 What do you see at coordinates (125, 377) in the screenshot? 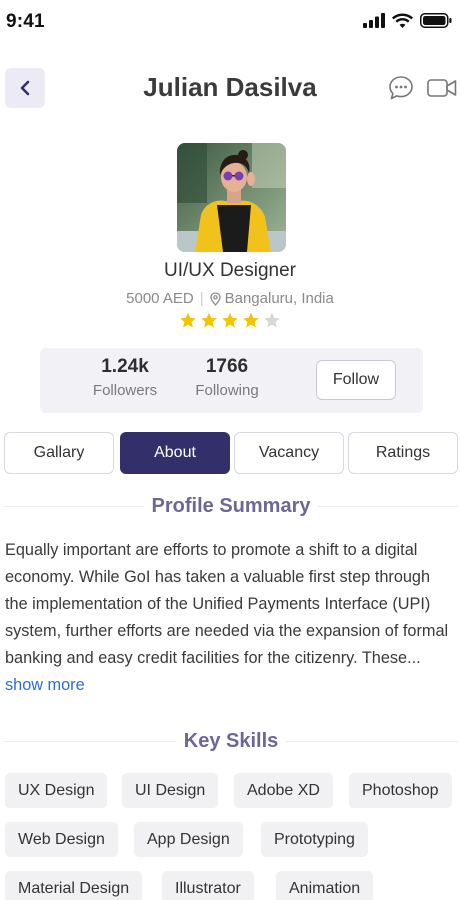
I see `followers-stat: 1.24k Followers` at bounding box center [125, 377].